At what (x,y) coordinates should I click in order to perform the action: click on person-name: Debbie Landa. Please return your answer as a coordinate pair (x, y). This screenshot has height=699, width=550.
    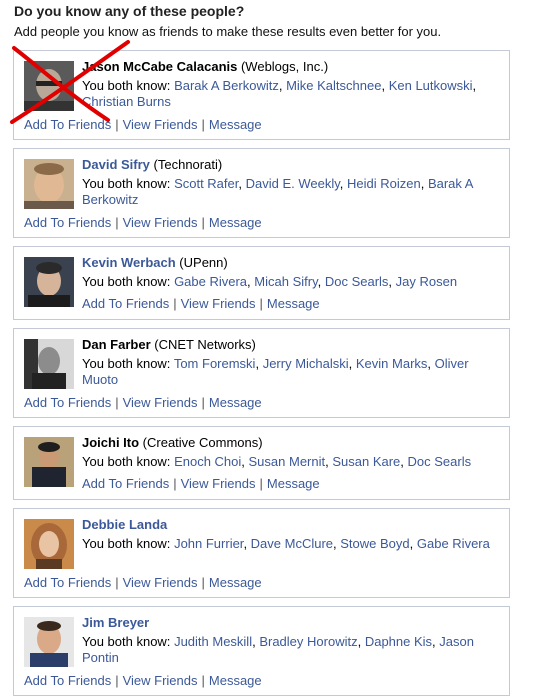
    Looking at the image, I should click on (124, 524).